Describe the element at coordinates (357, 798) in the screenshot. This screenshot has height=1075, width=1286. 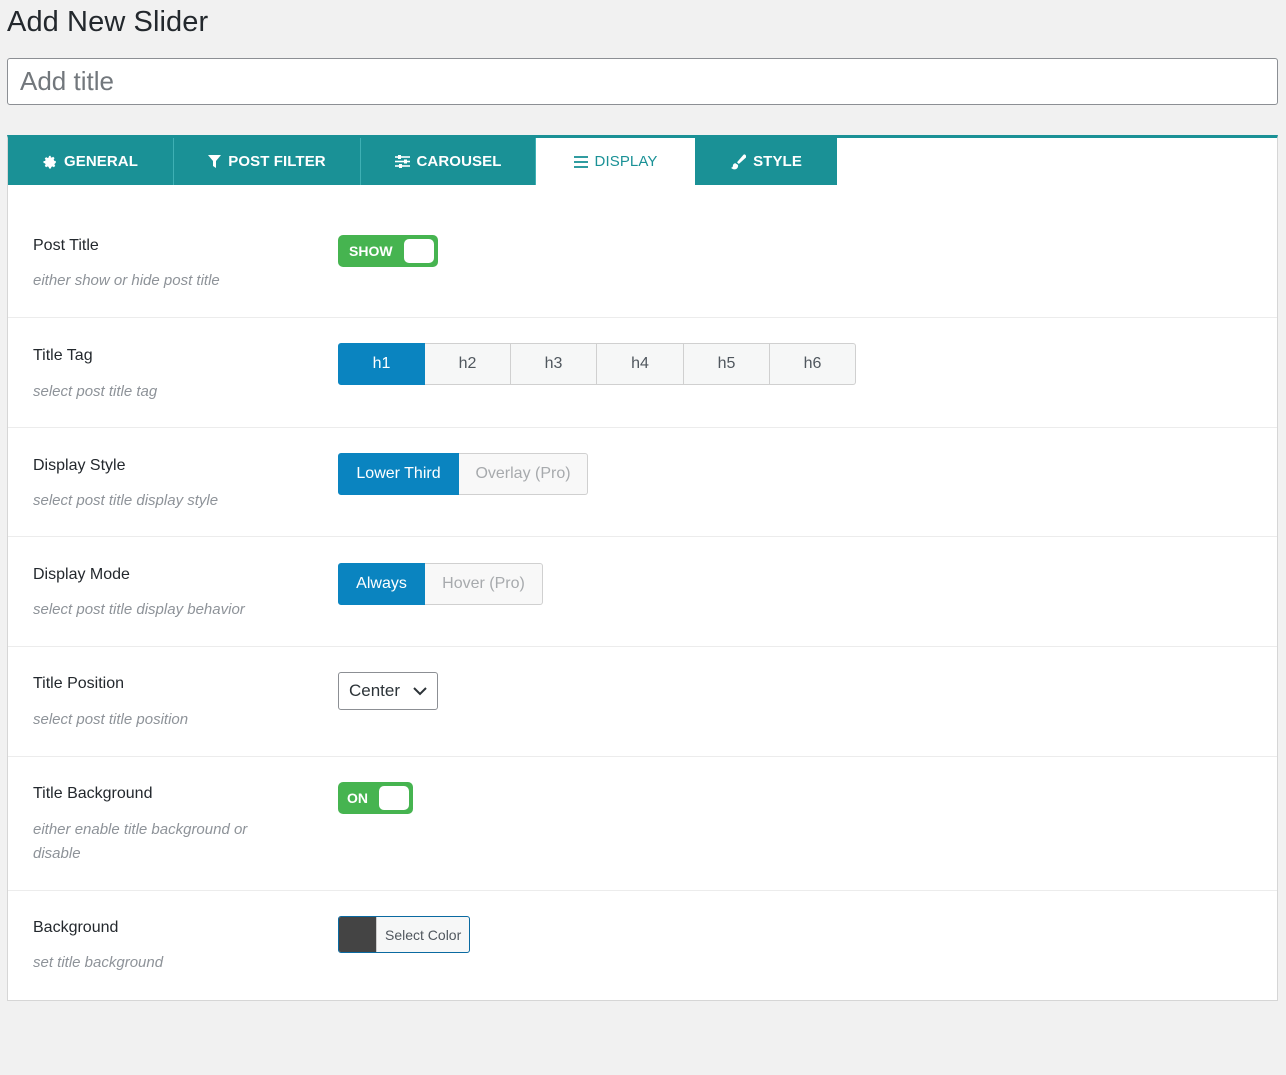
I see `toggle-label: ON` at that location.